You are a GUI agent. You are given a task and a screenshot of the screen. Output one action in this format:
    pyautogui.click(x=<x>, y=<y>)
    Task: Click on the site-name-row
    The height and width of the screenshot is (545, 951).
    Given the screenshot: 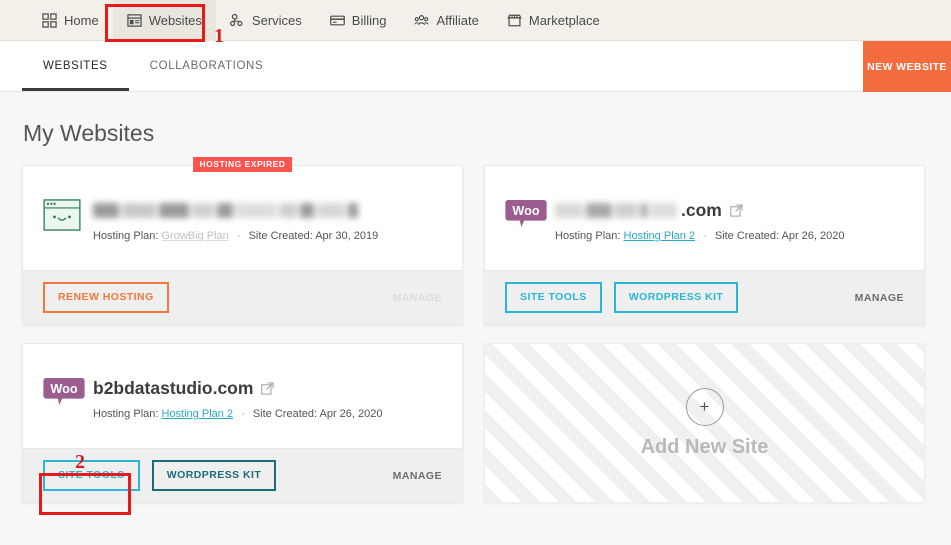 What is the action you would take?
    pyautogui.click(x=235, y=210)
    